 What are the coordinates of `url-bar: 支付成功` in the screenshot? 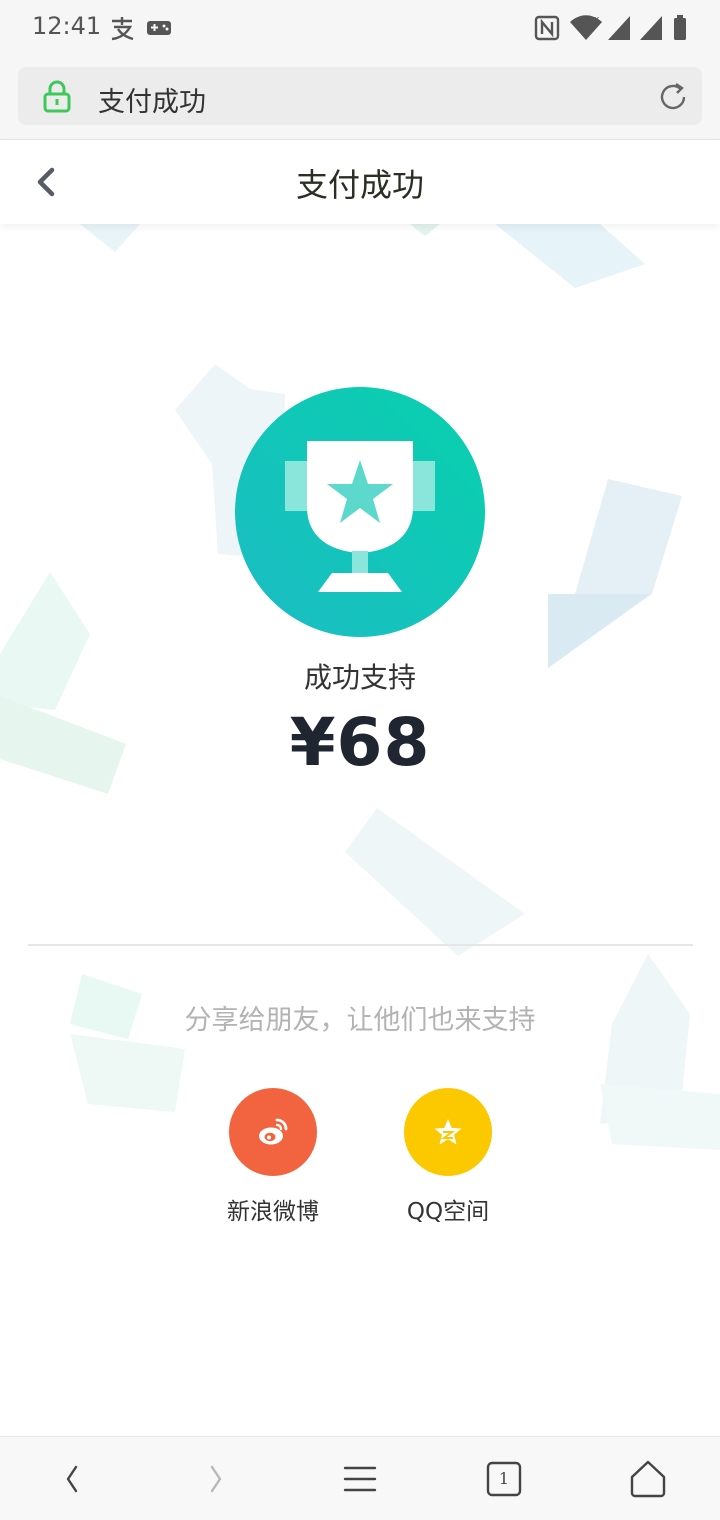 It's located at (360, 96).